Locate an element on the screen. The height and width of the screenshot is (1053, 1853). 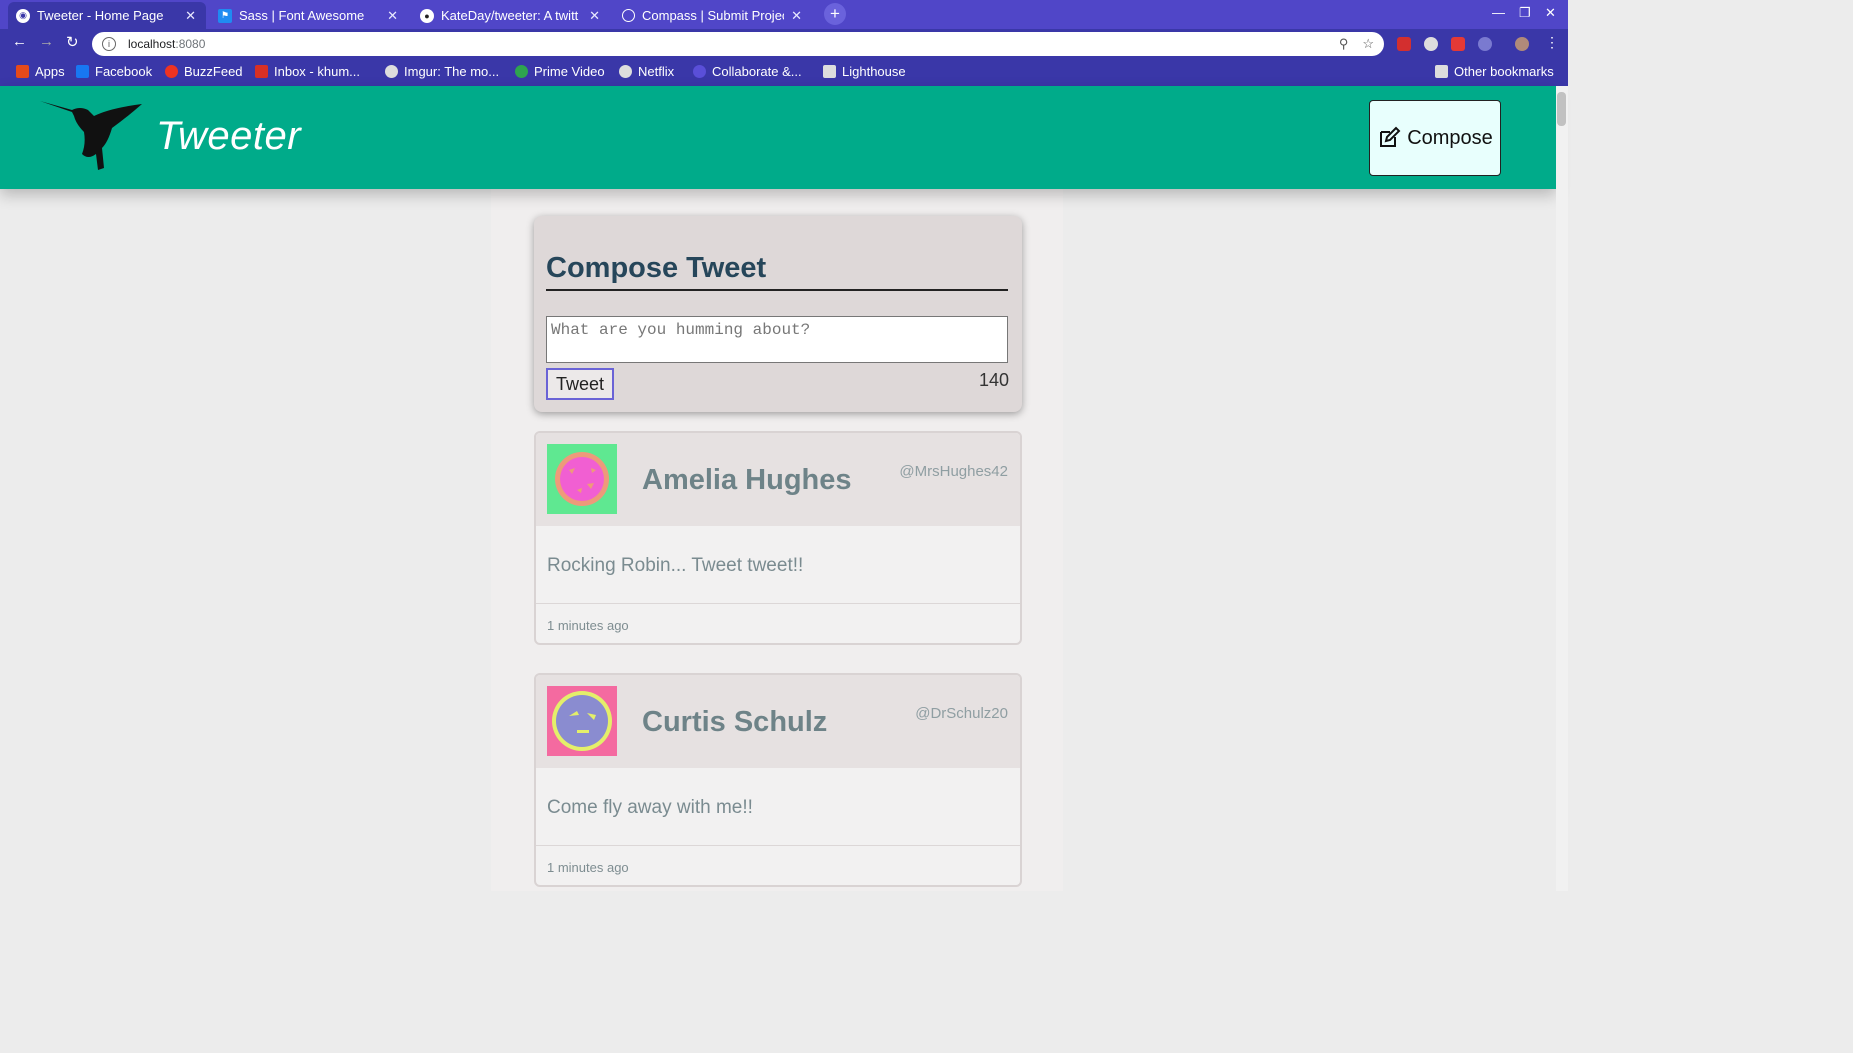
zoom-icon: ⚲ is located at coordinates (1344, 44).